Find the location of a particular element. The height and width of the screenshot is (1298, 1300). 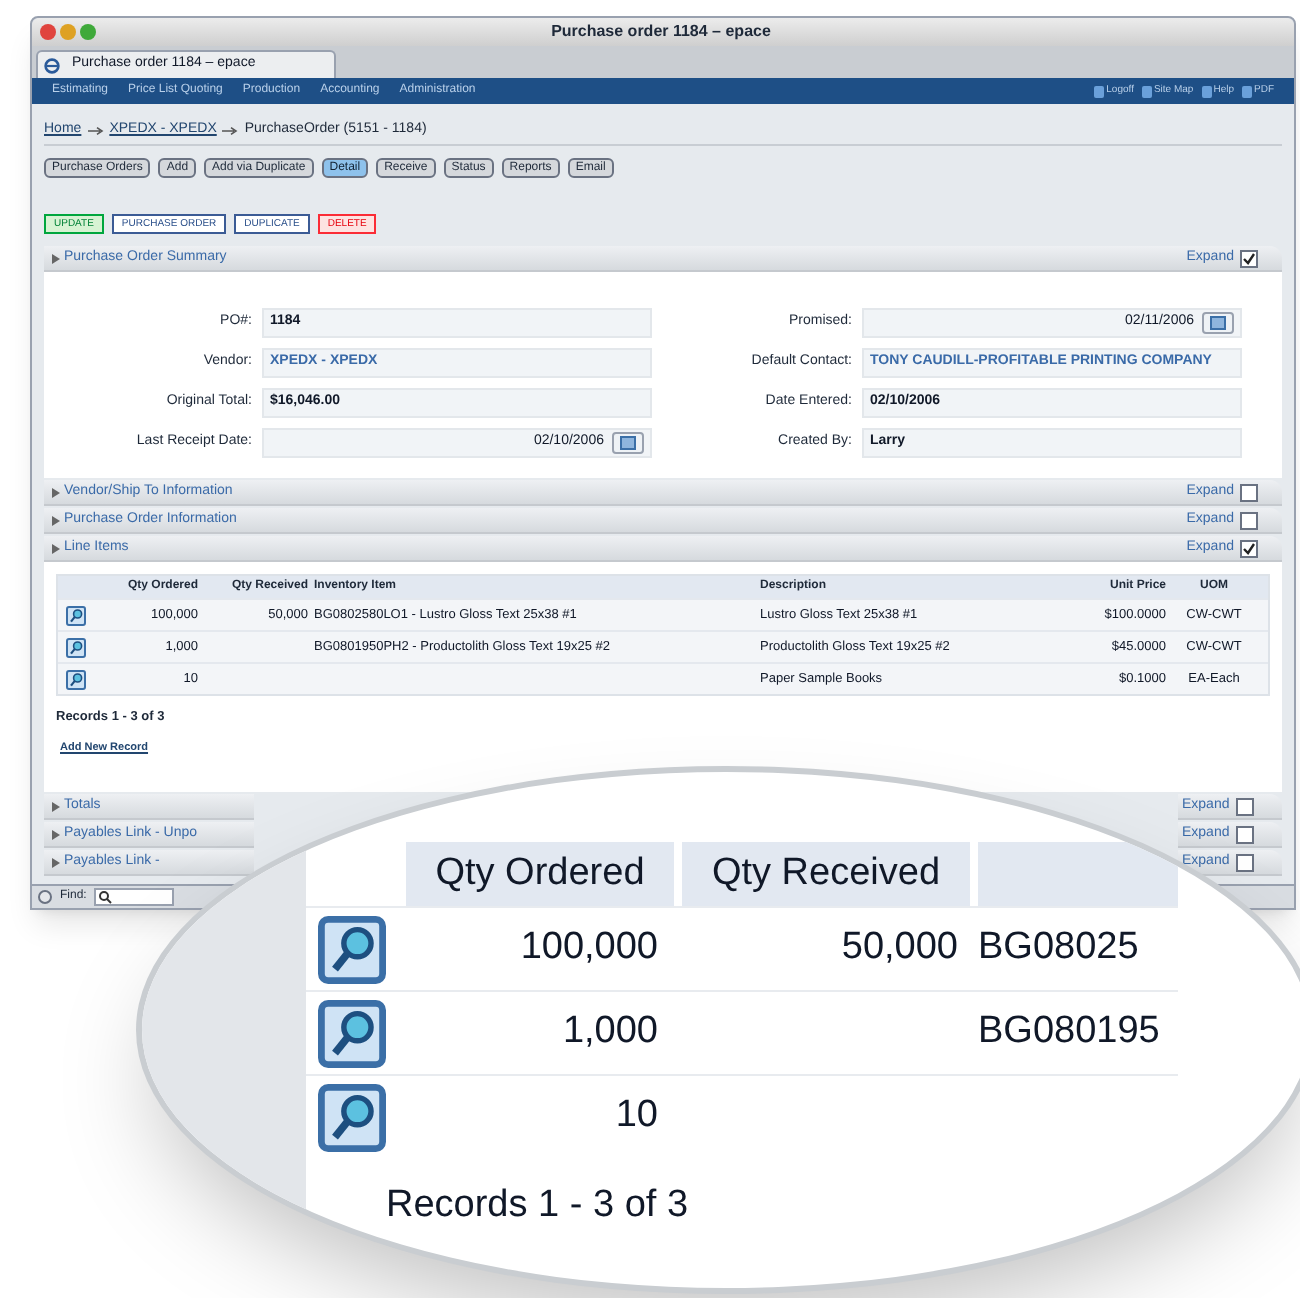

table-cell-text: 1,000 is located at coordinates (610, 1032).